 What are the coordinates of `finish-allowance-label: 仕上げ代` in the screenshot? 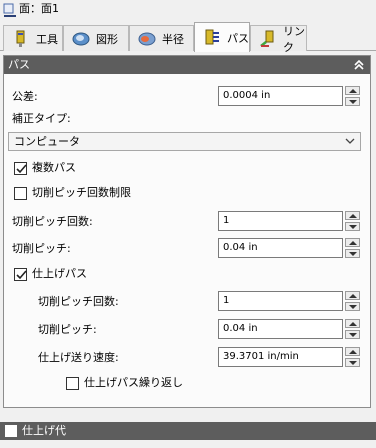 It's located at (44, 430).